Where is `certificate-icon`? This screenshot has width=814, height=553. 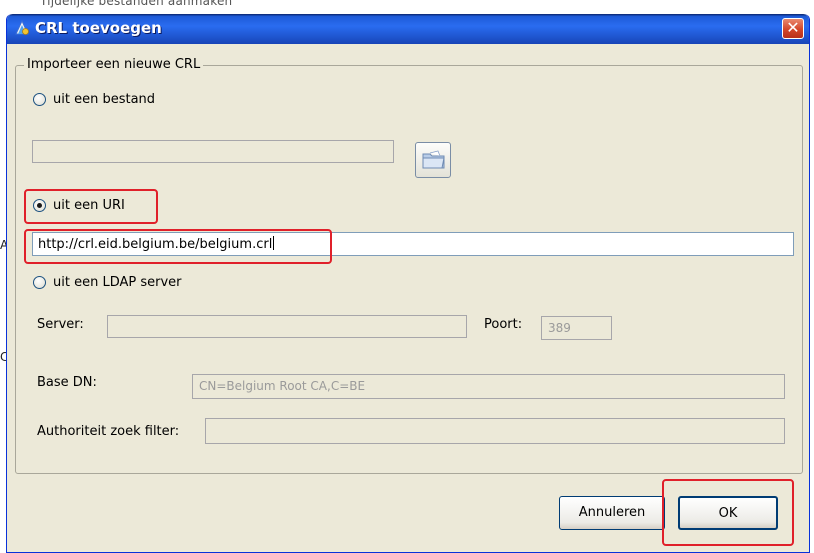
certificate-icon is located at coordinates (22, 28).